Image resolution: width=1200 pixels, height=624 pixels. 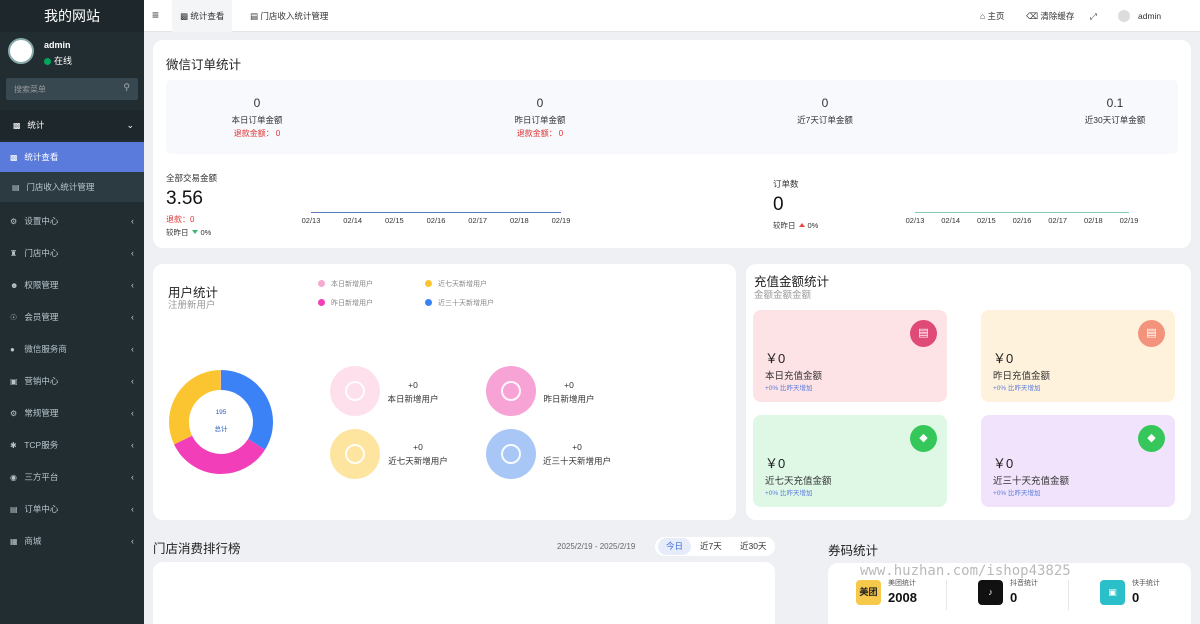 I want to click on bar-chart-icon: ▤, so click(x=923, y=333).